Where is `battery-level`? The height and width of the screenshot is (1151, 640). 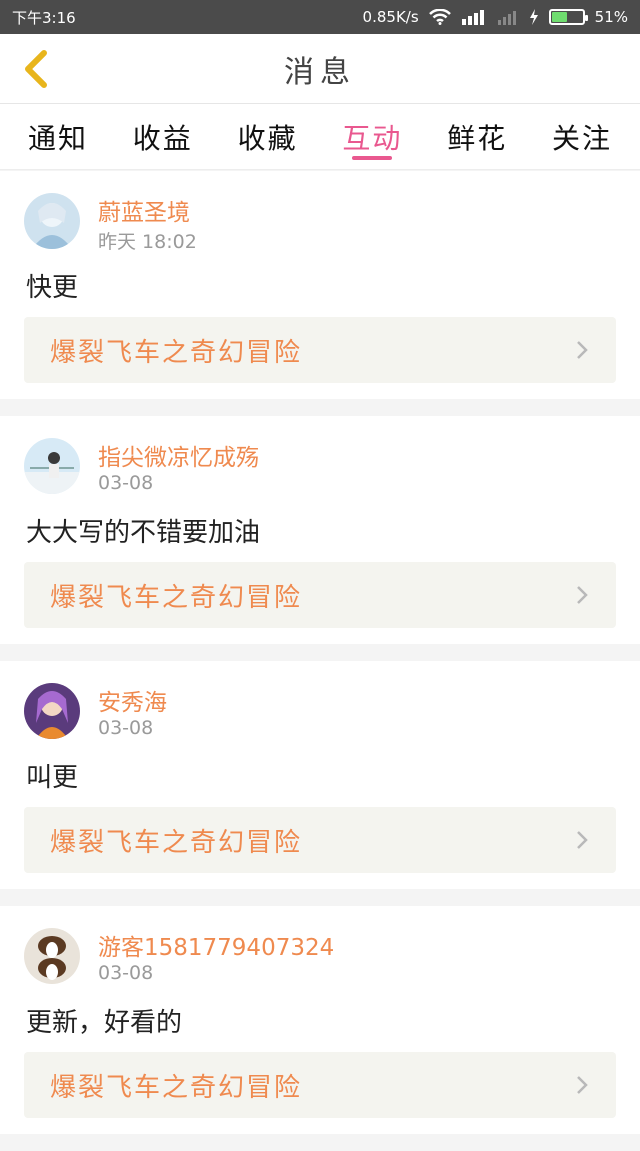
battery-level is located at coordinates (559, 17).